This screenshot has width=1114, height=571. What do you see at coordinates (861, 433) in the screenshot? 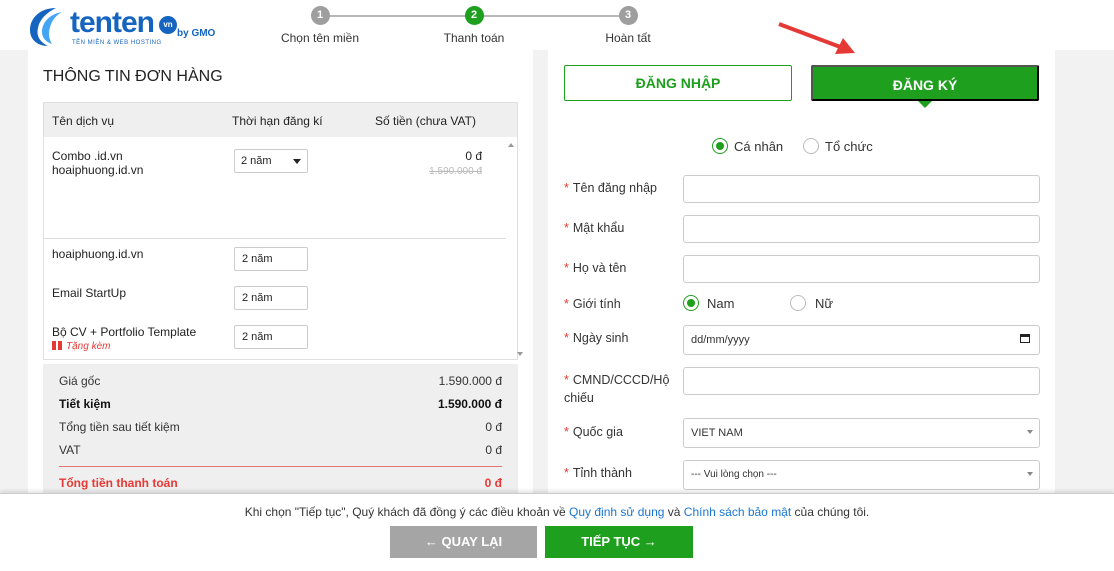
I see `country-select: VIET NAM` at bounding box center [861, 433].